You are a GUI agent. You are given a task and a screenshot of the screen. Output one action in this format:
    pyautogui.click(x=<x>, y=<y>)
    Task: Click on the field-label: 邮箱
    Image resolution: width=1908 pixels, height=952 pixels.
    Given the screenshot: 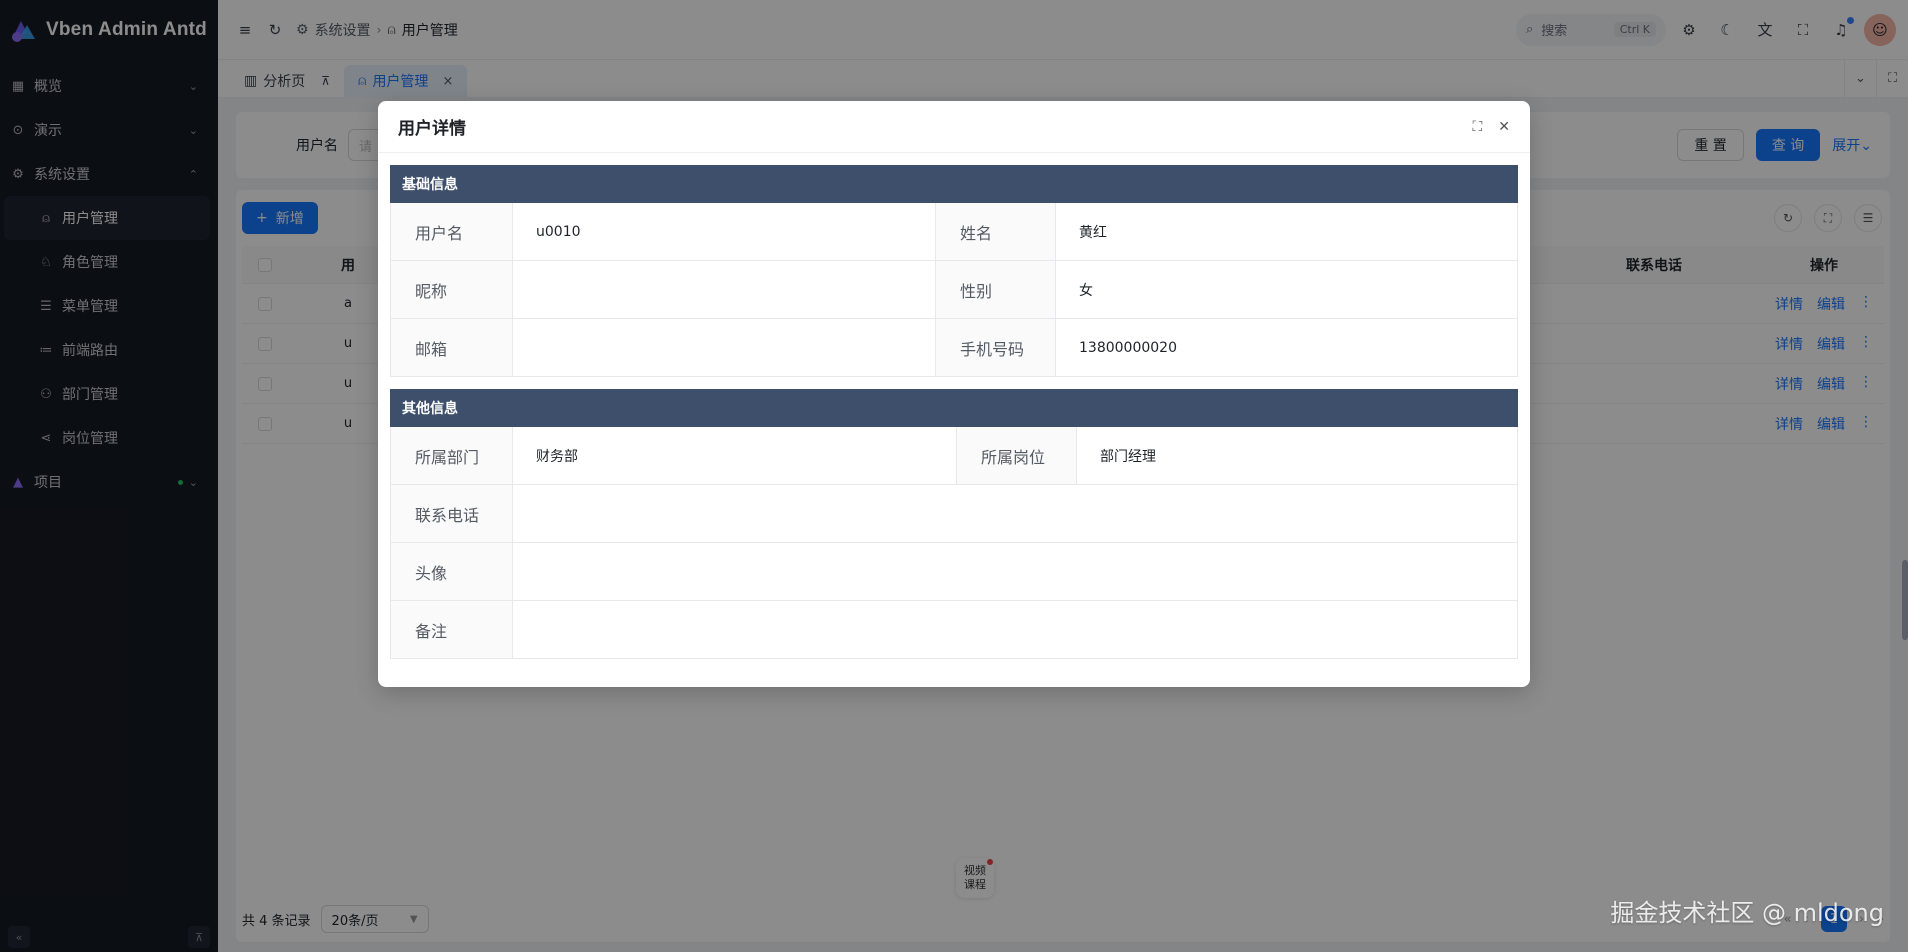 What is the action you would take?
    pyautogui.click(x=452, y=347)
    